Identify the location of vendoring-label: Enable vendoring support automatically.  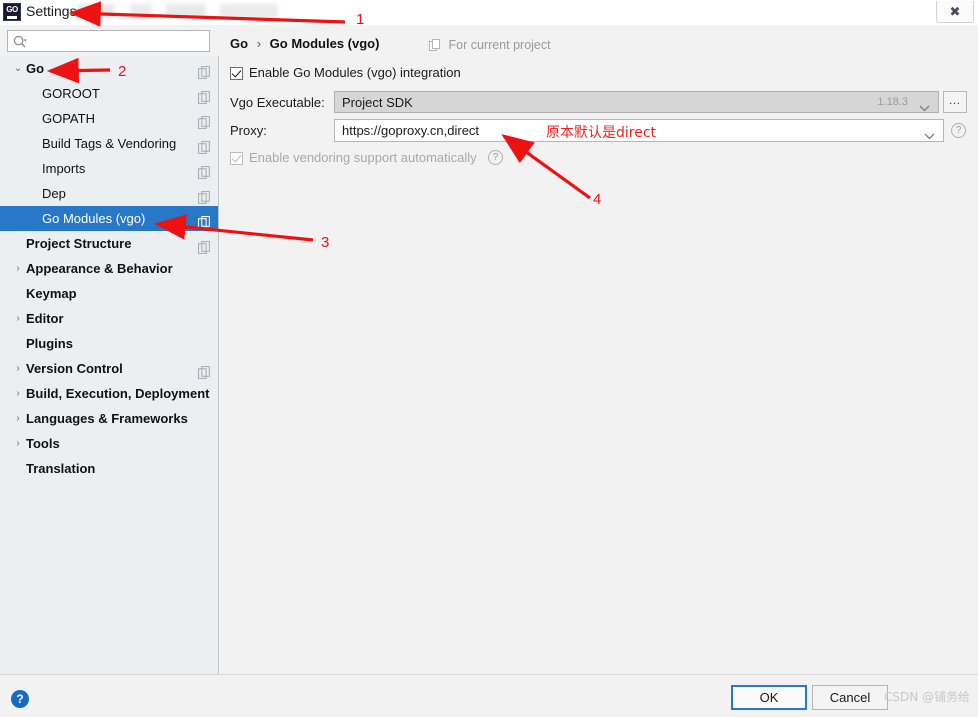
(363, 157).